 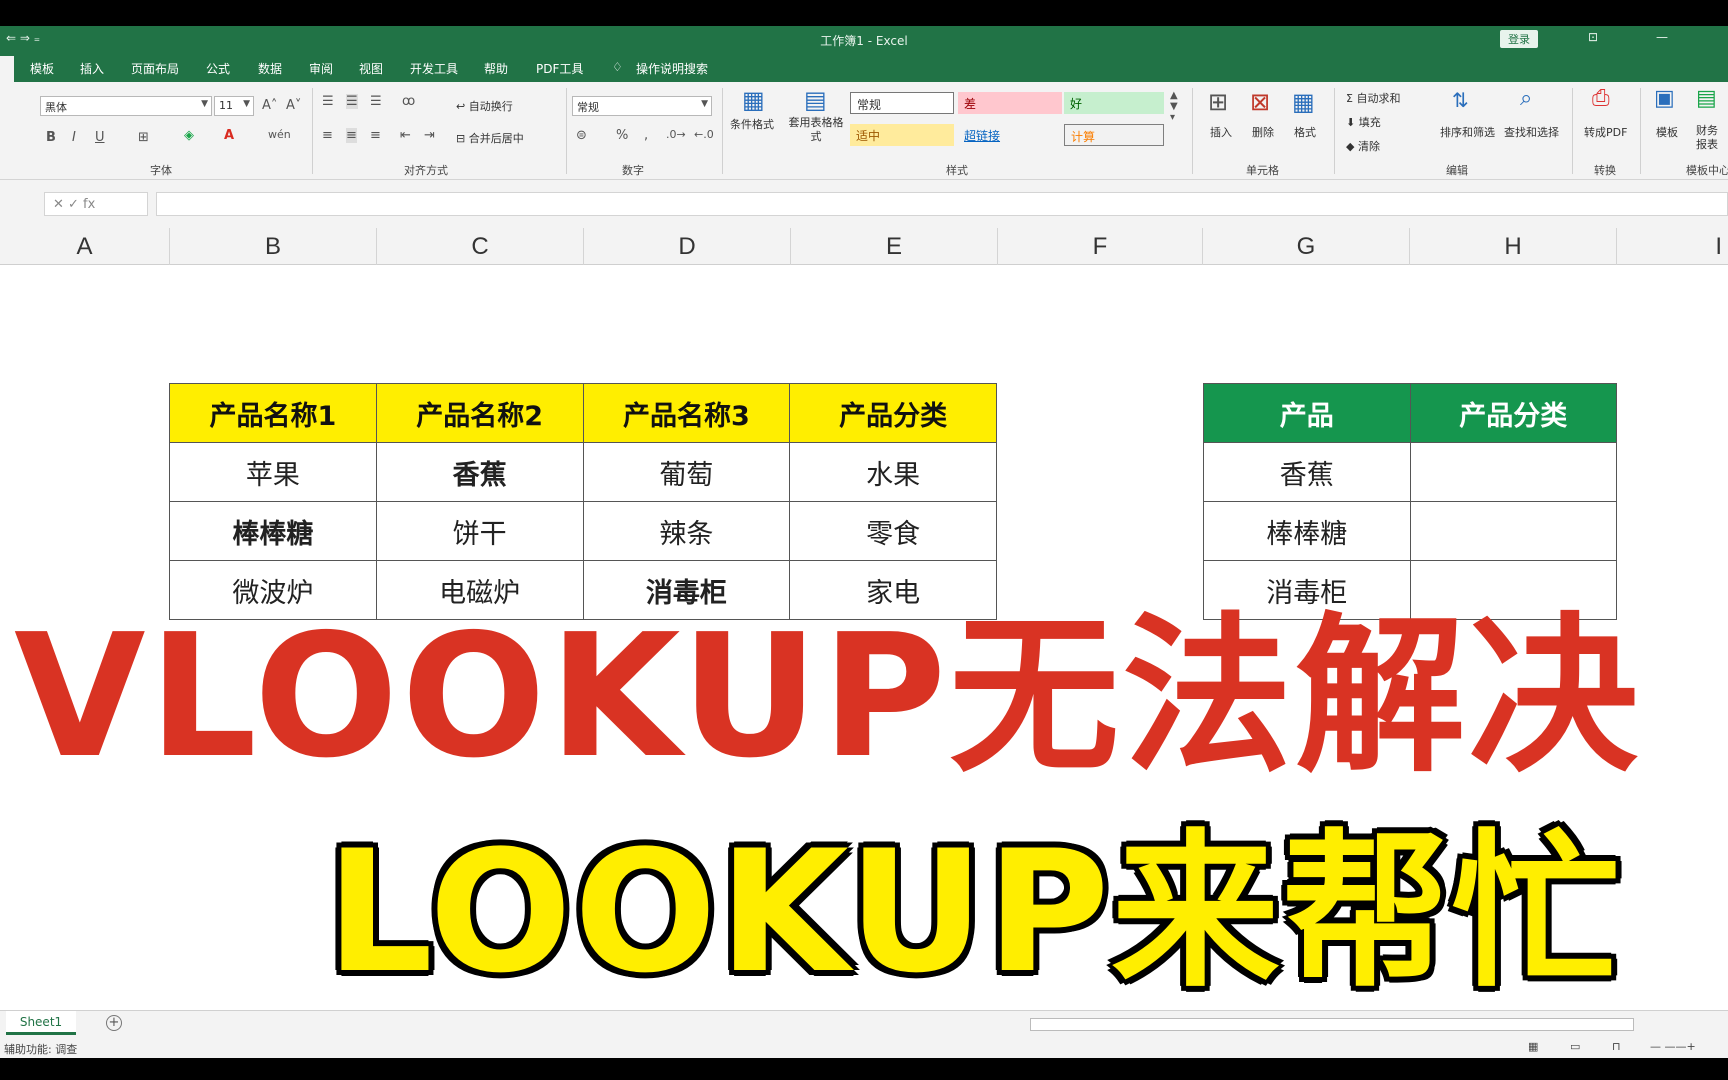 What do you see at coordinates (490, 138) in the screenshot?
I see `merge-center-button: ⊟ 合并后居中` at bounding box center [490, 138].